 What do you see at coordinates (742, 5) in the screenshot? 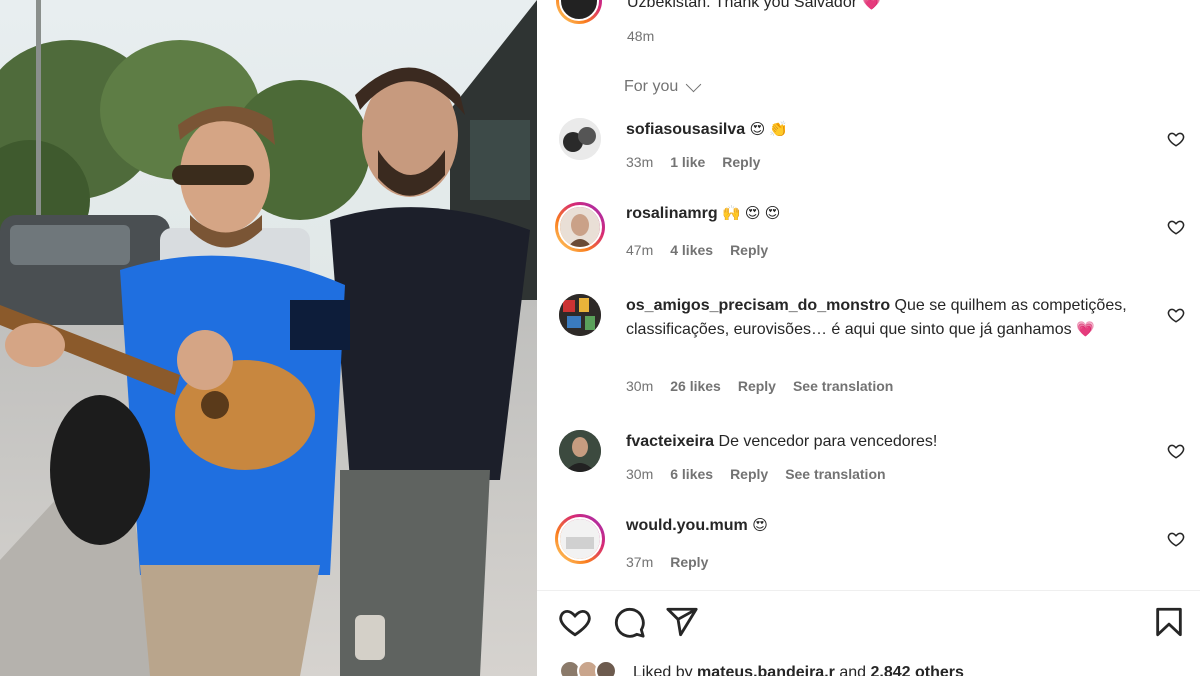
I see `caption-text: Uzbekistan. Thank you Salvador` at bounding box center [742, 5].